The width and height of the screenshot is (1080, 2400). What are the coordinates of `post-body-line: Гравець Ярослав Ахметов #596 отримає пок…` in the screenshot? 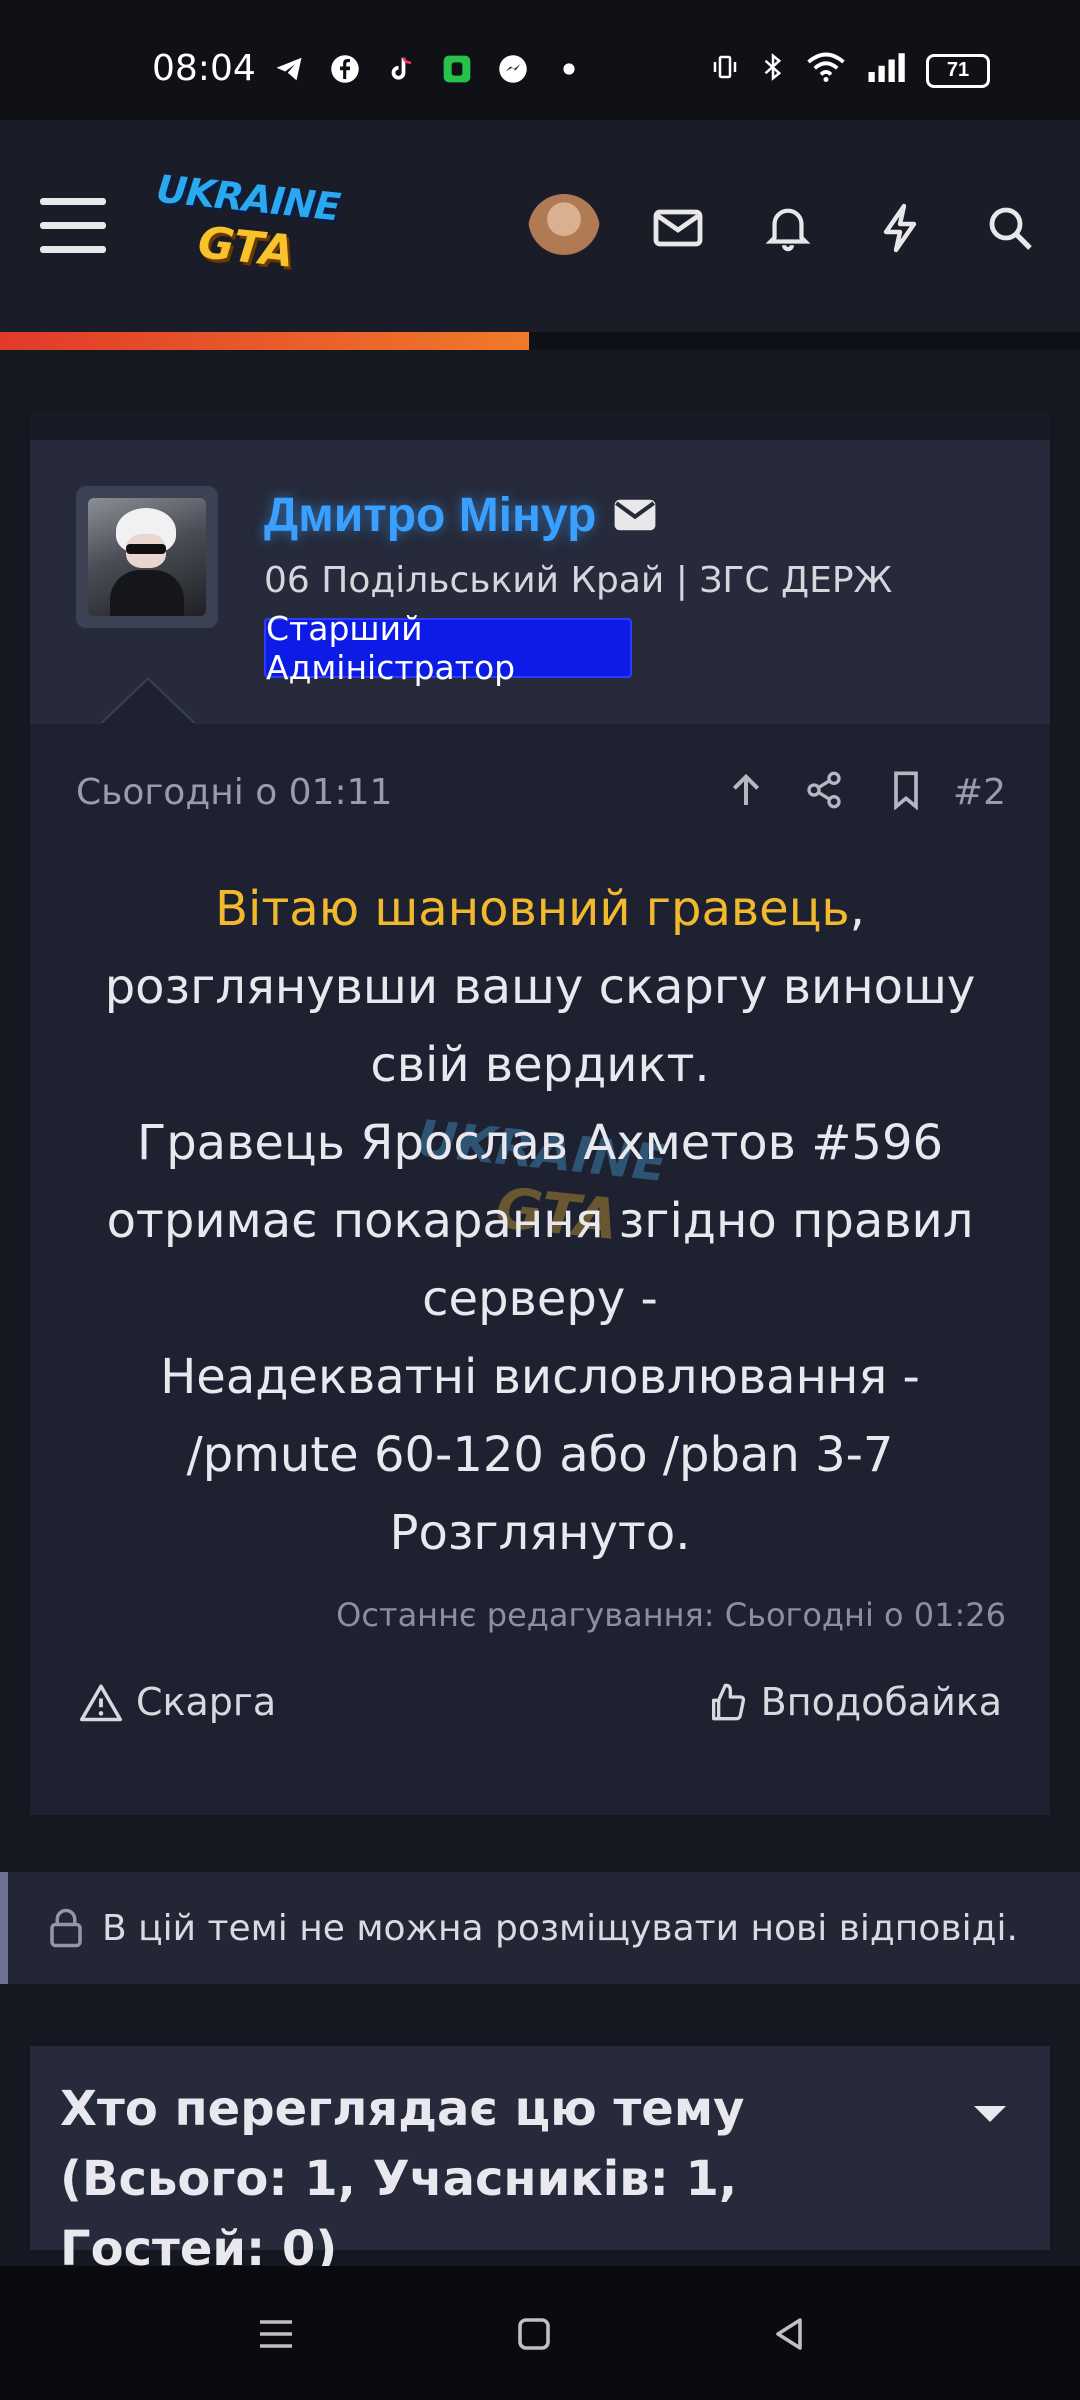 It's located at (540, 1221).